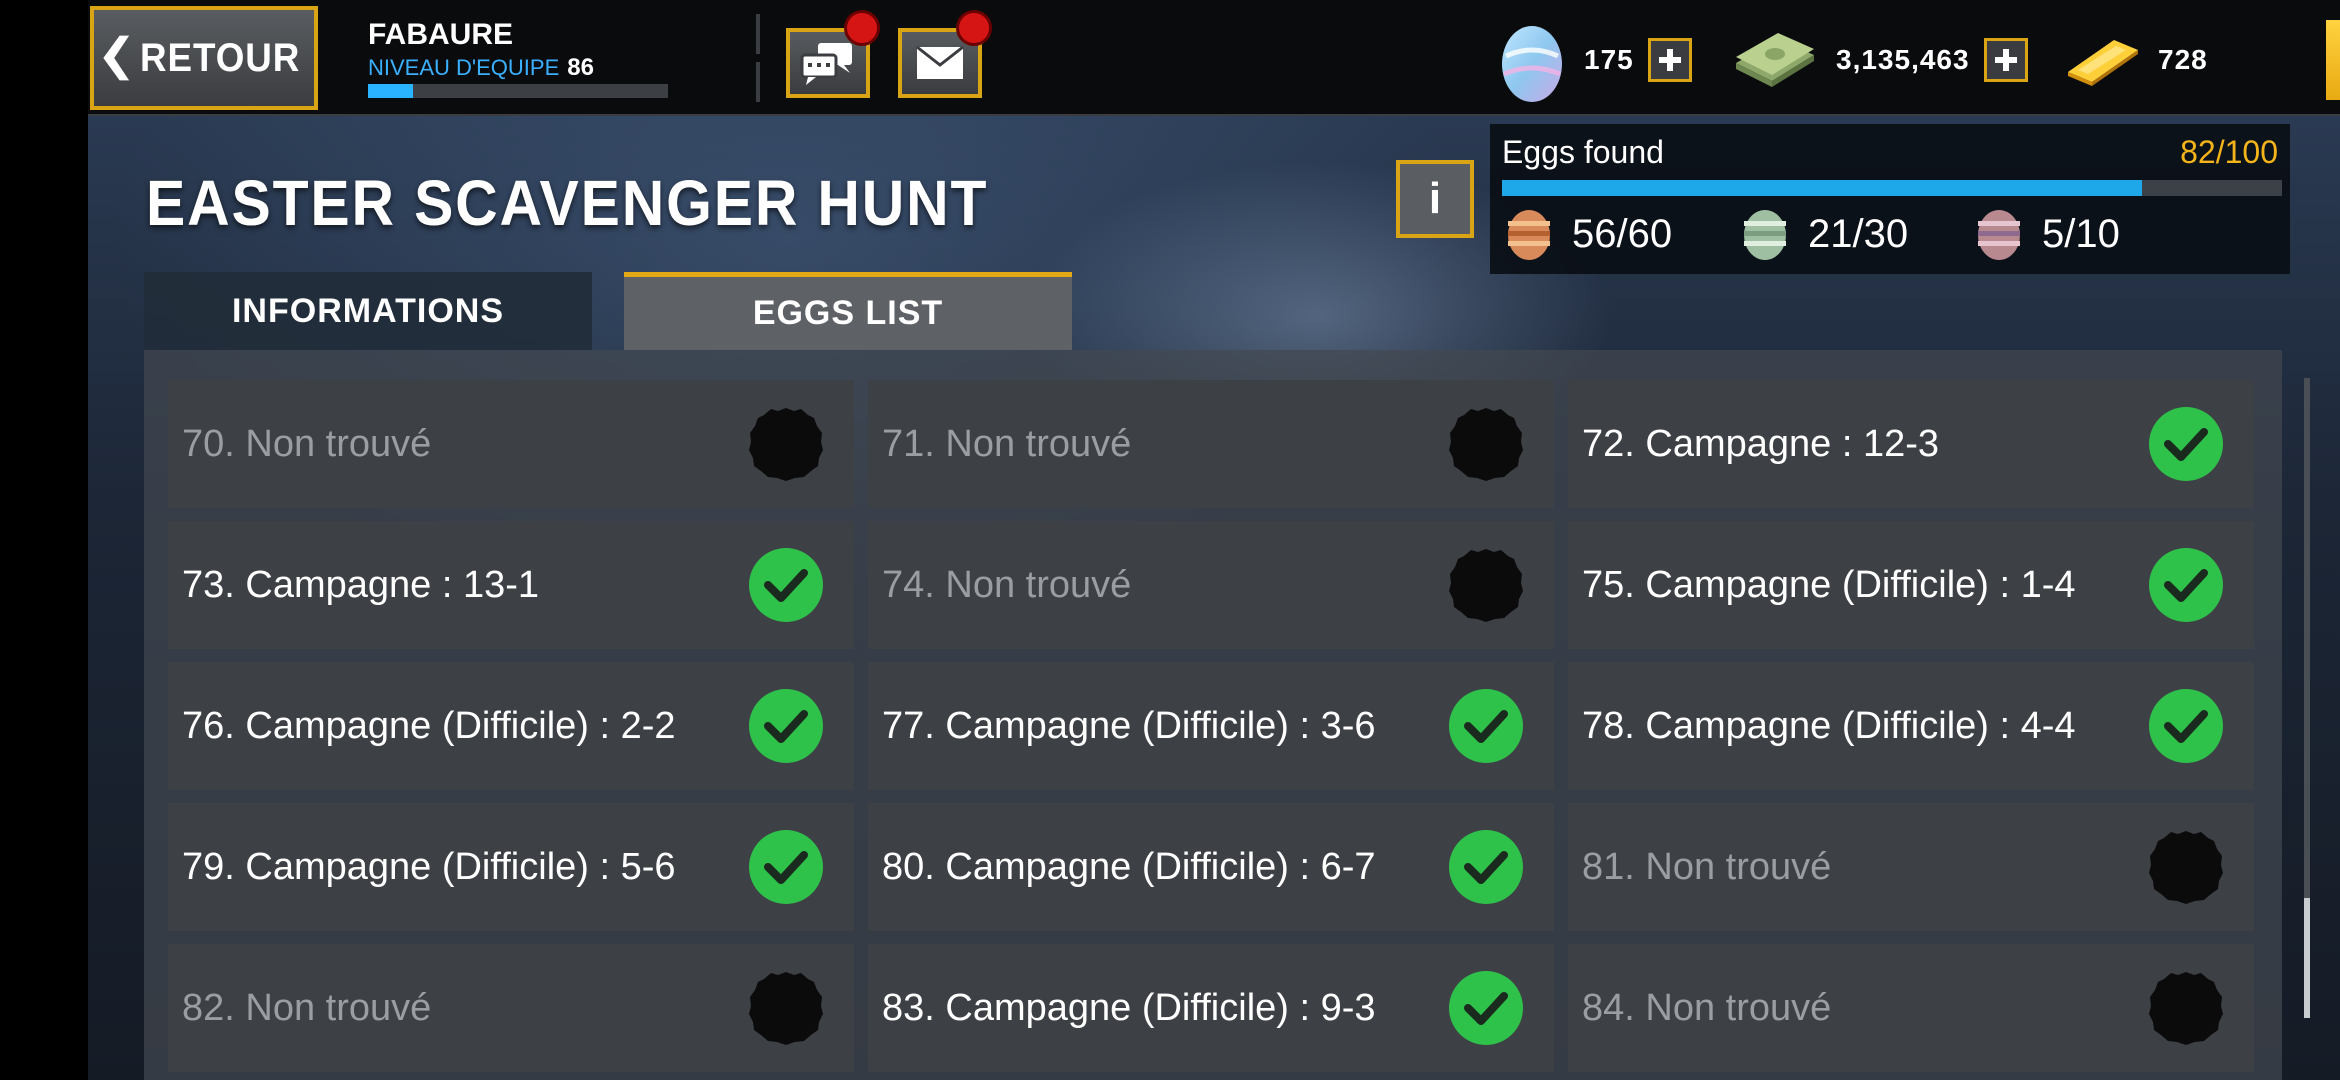 The height and width of the screenshot is (1080, 2340). I want to click on egg-location-label: 71. Non trouvé, so click(1007, 443).